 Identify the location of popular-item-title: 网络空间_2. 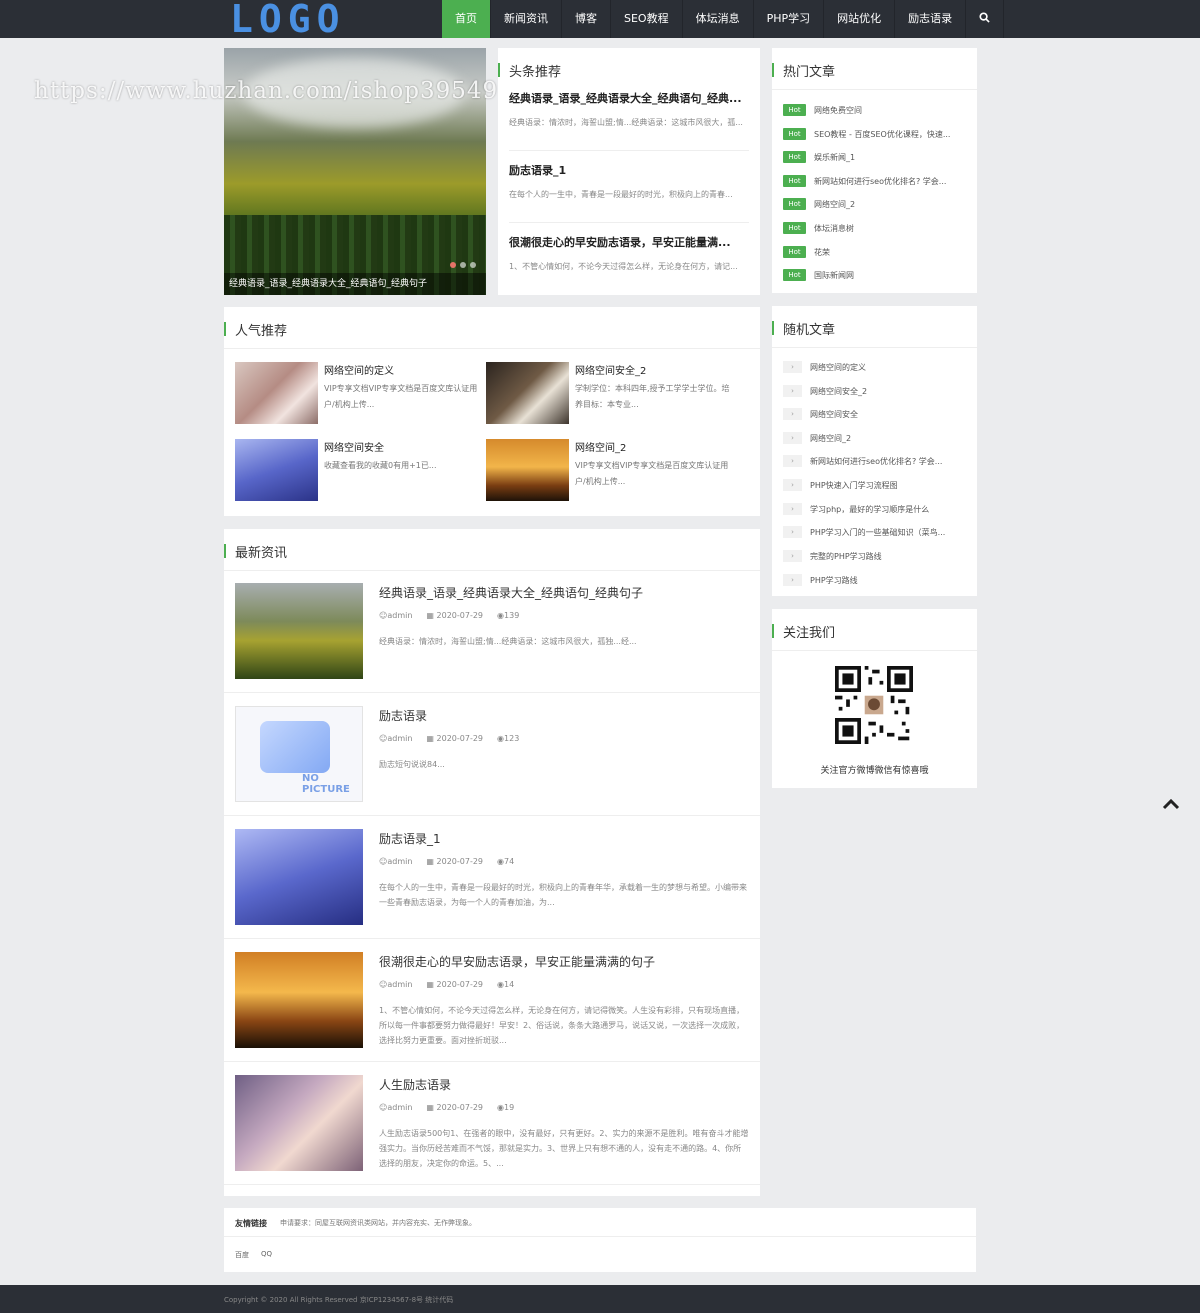
(600, 446).